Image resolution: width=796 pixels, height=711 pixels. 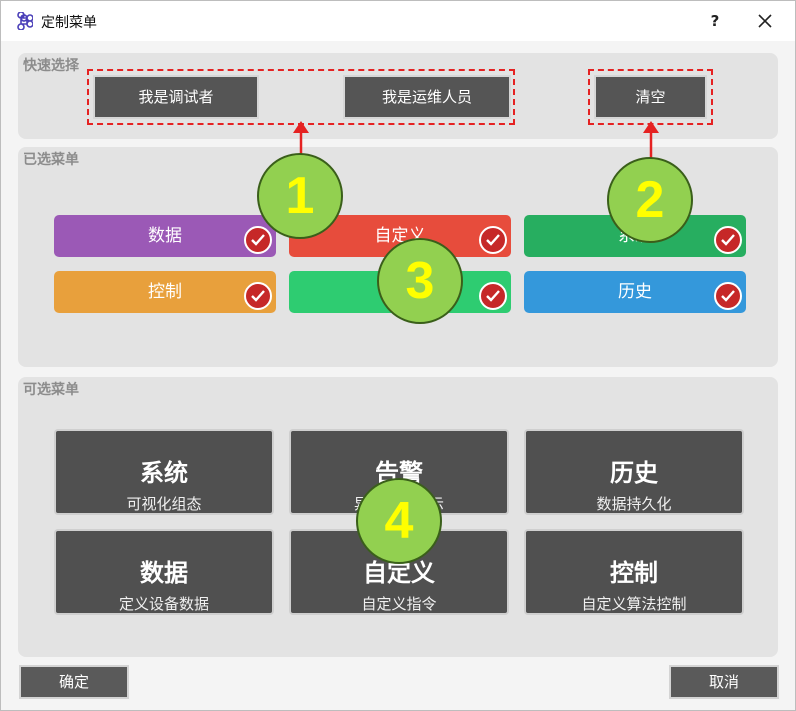 I want to click on selected-menu-label: 已选菜单, so click(x=51, y=160).